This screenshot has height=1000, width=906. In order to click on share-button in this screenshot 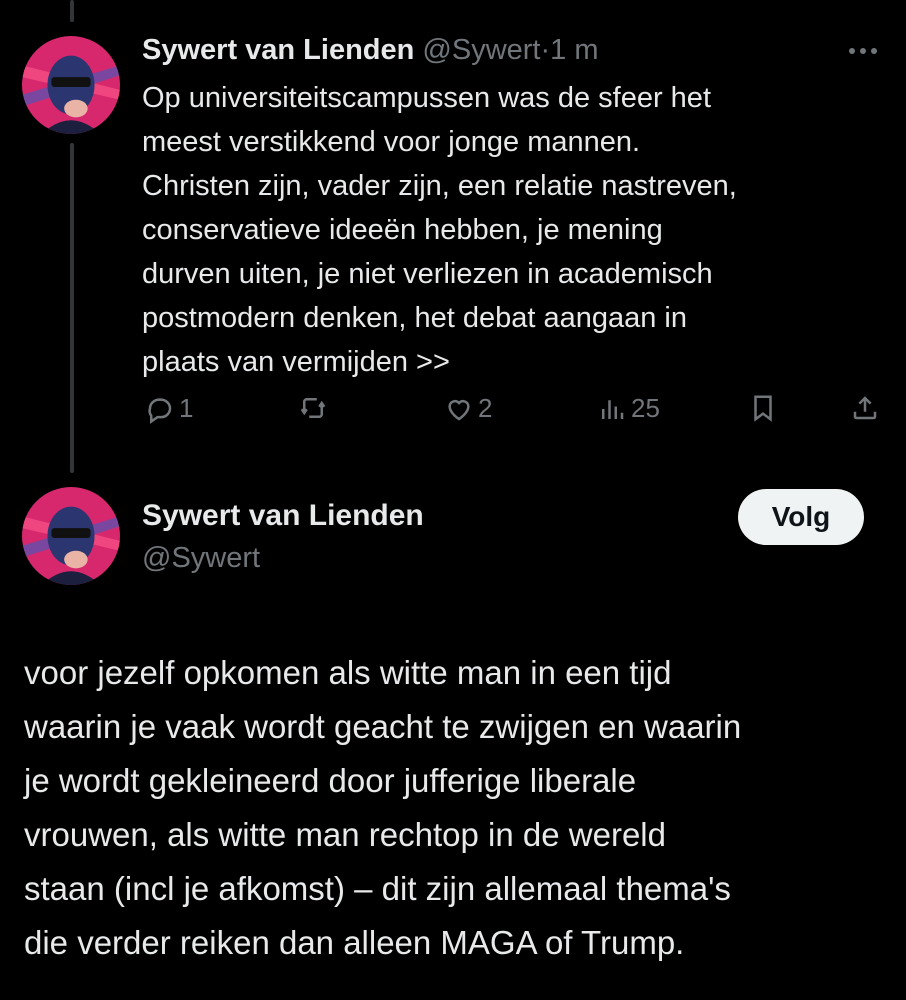, I will do `click(865, 408)`.